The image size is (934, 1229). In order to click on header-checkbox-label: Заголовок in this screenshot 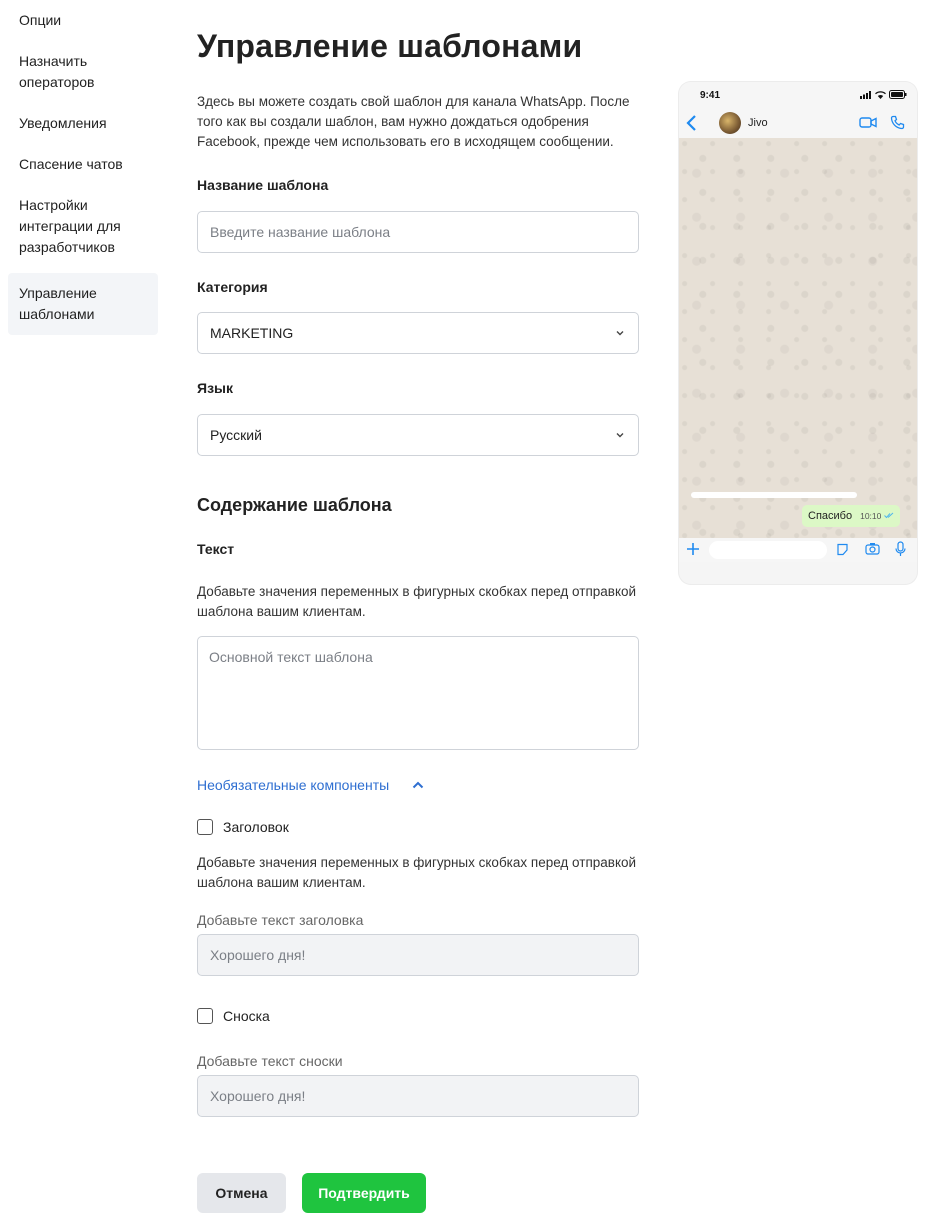, I will do `click(256, 827)`.